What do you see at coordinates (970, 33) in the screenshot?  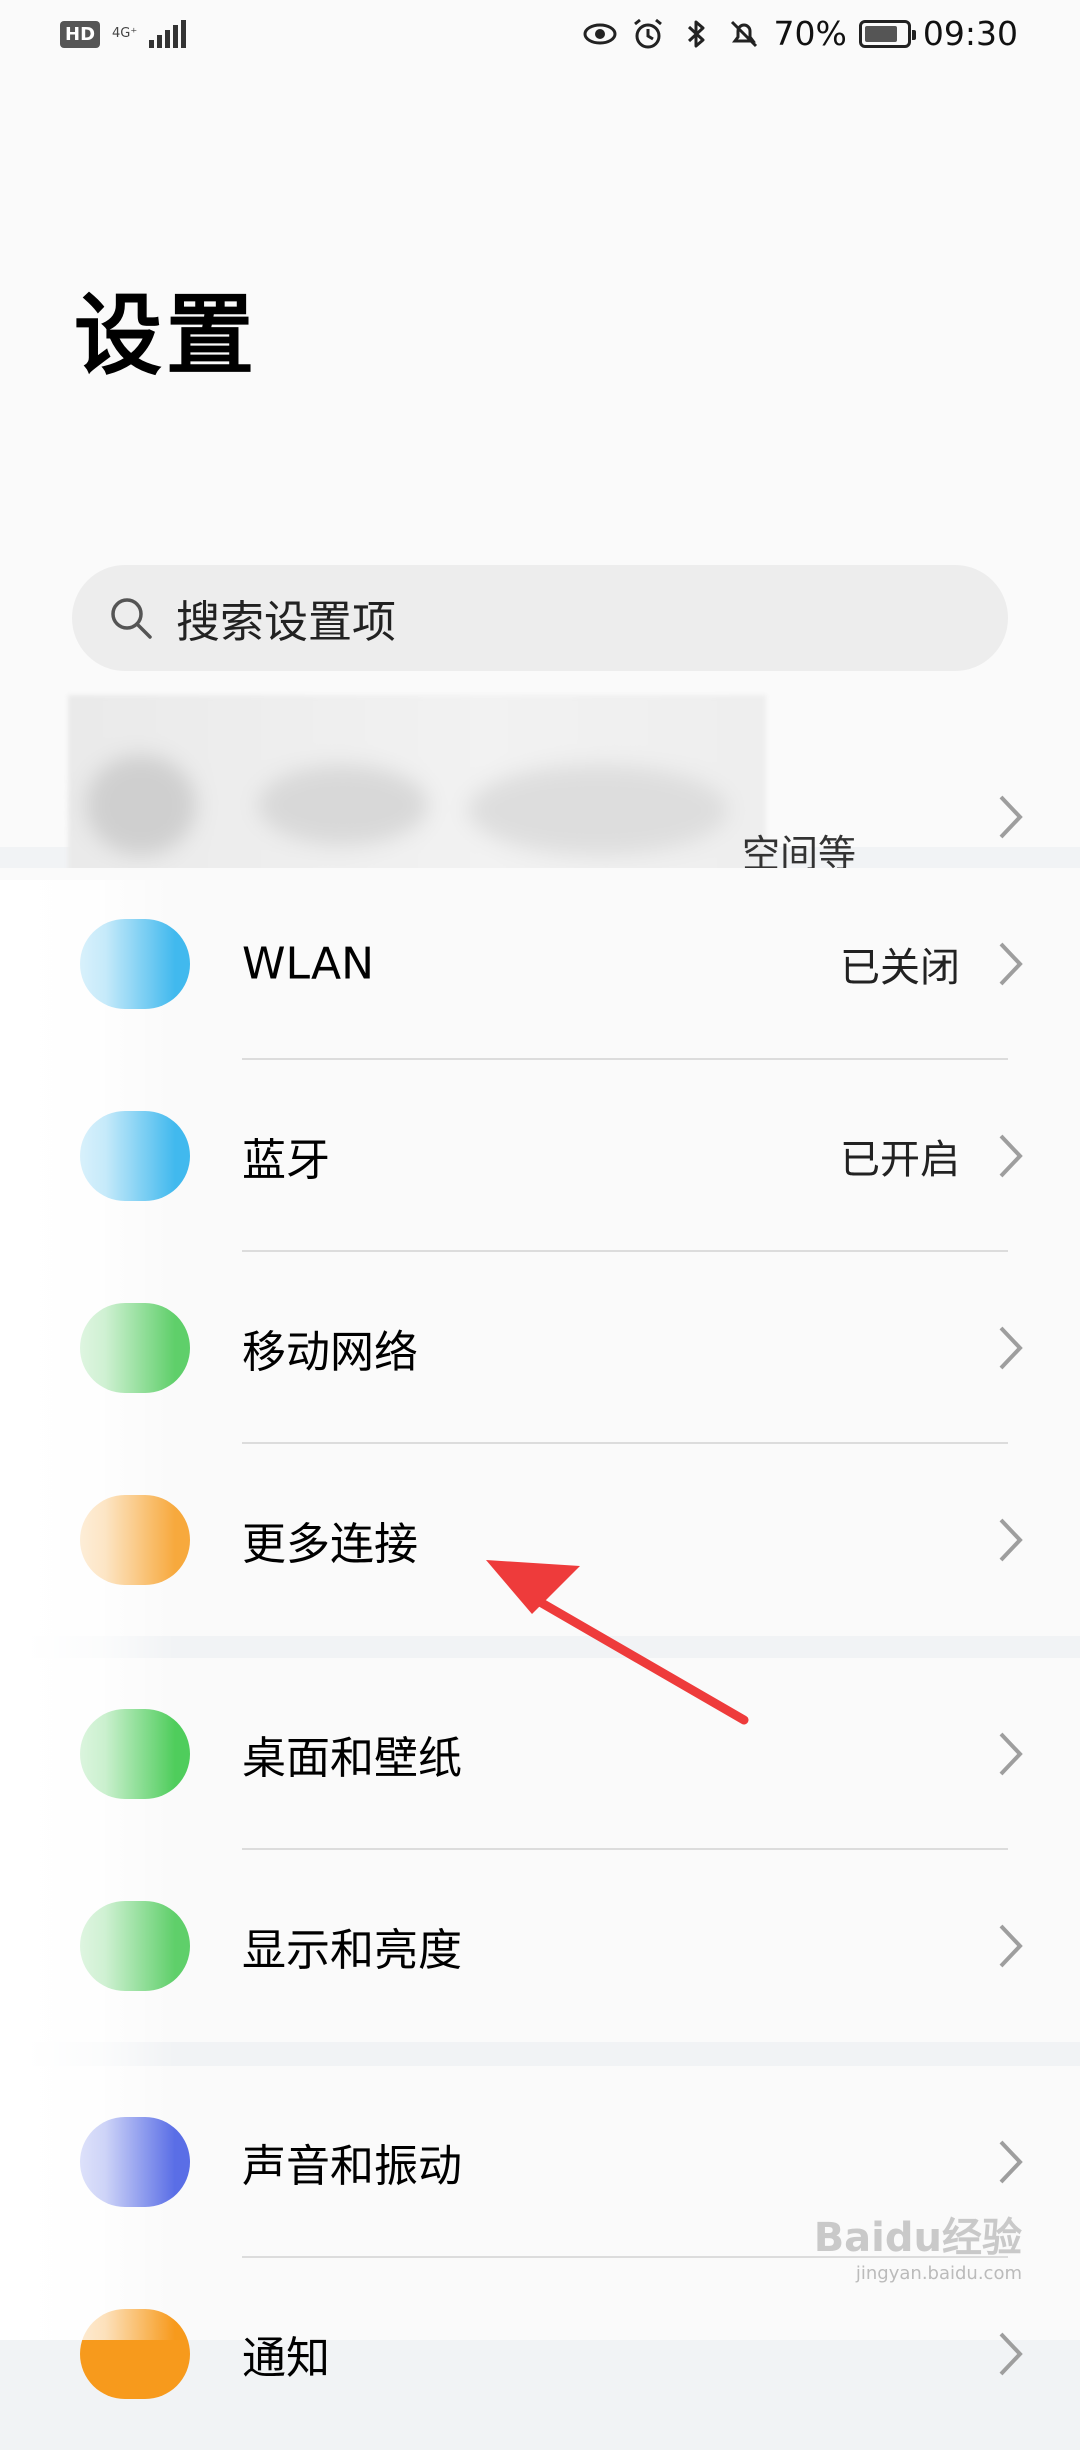 I see `clock-time: 09:30` at bounding box center [970, 33].